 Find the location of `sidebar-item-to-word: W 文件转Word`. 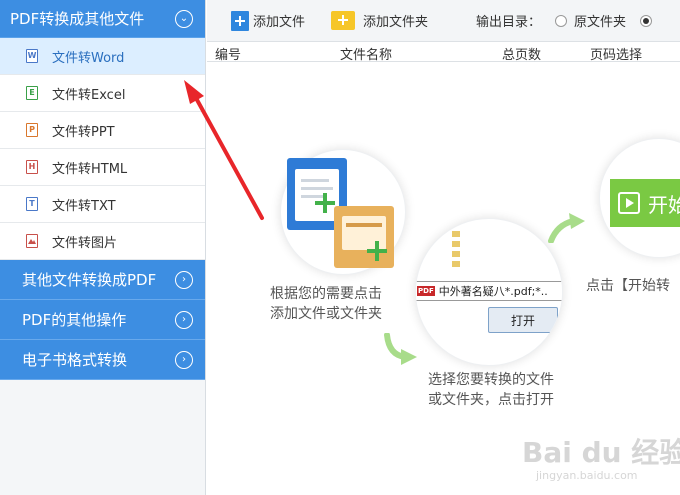

sidebar-item-to-word: W 文件转Word is located at coordinates (102, 56).